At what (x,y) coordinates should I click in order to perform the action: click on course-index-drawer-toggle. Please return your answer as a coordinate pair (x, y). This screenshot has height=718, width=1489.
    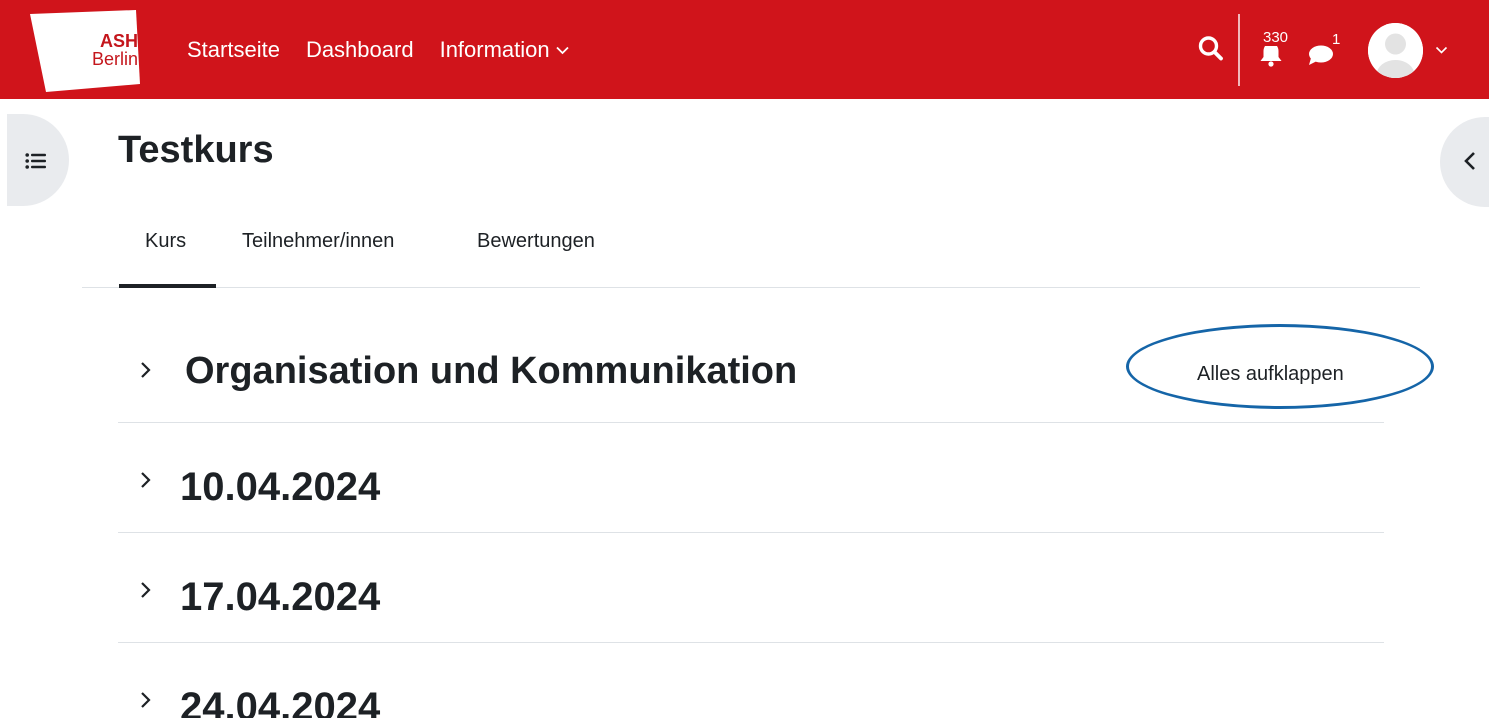
    Looking at the image, I should click on (38, 160).